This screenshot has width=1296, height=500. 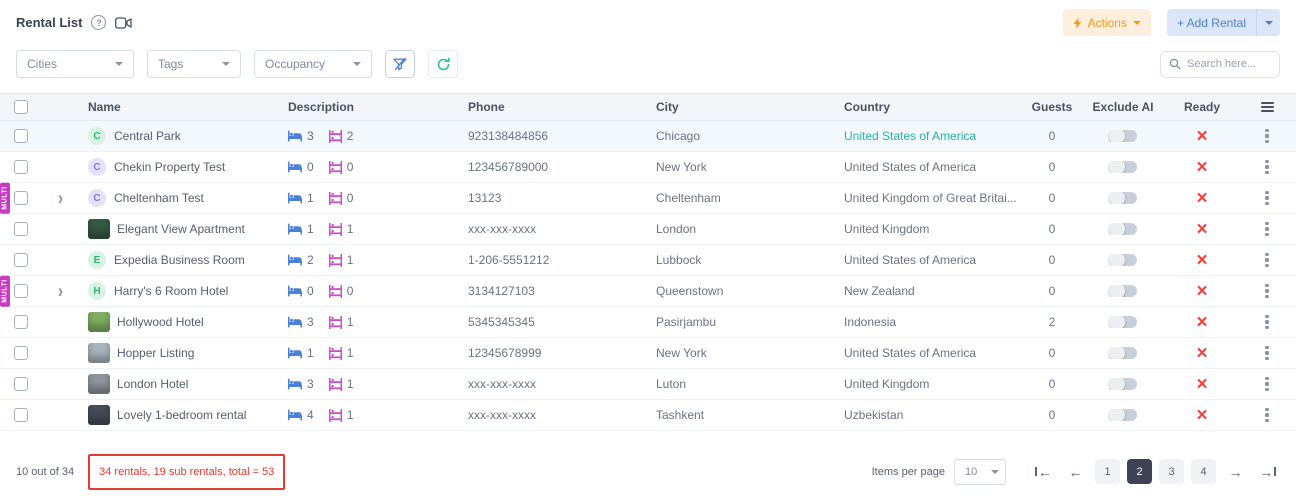 I want to click on rental-name: Cheltenham Test, so click(x=159, y=198).